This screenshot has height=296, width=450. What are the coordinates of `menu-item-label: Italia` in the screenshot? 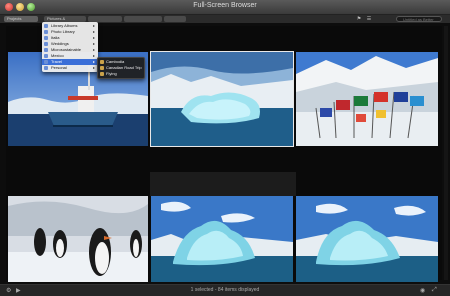 It's located at (55, 37).